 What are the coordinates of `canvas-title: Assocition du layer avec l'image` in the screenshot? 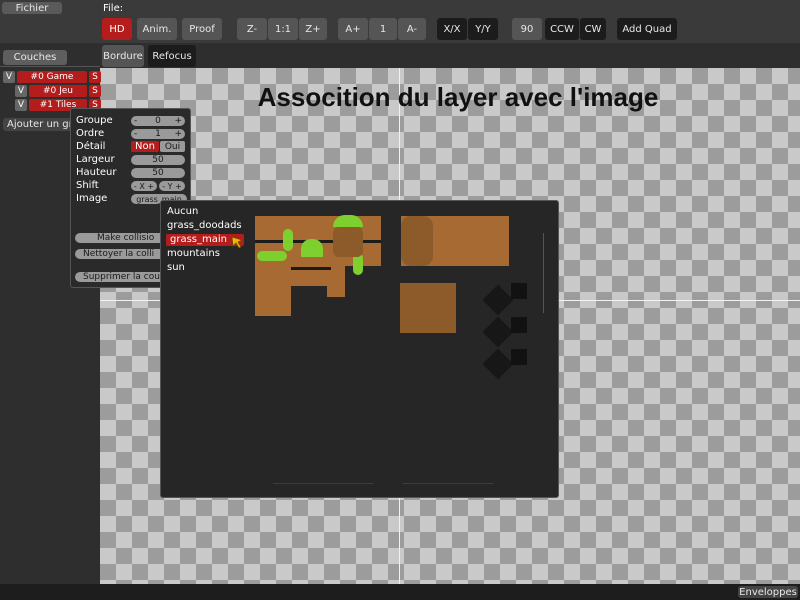 It's located at (458, 97).